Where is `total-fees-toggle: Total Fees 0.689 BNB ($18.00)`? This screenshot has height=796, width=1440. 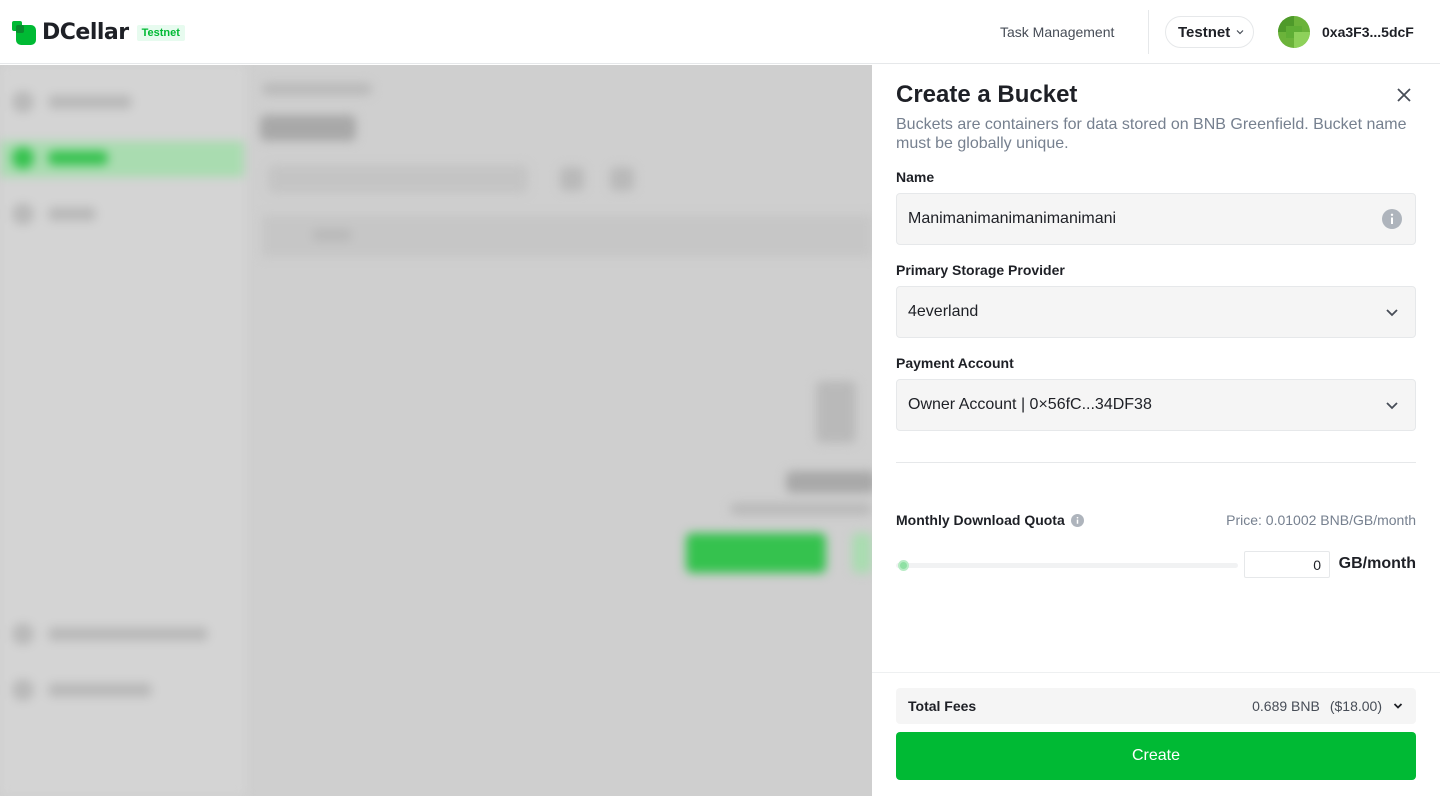
total-fees-toggle: Total Fees 0.689 BNB ($18.00) is located at coordinates (1156, 706).